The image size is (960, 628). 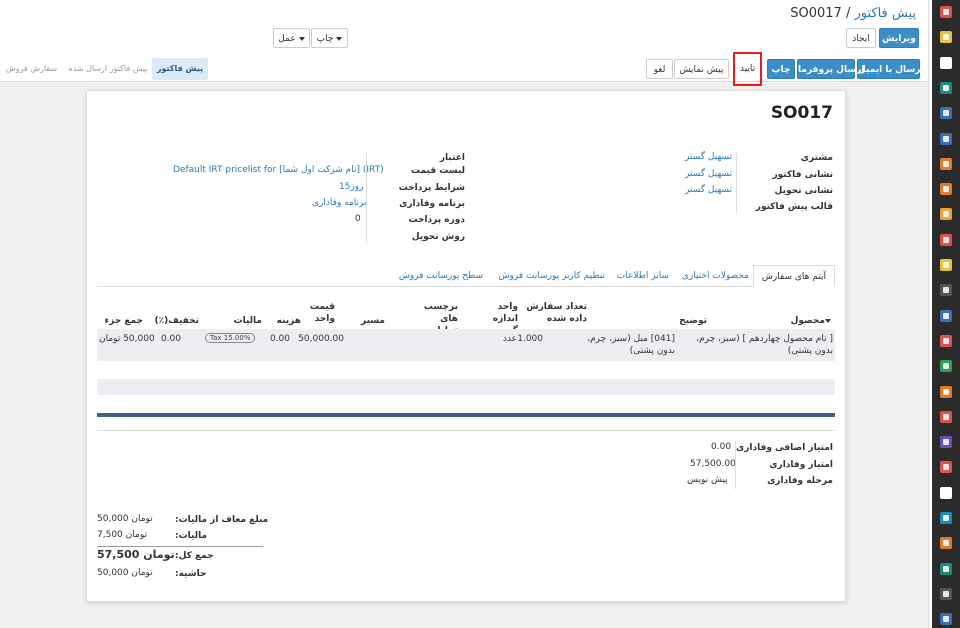 I want to click on page-title: SO017, so click(x=801, y=113).